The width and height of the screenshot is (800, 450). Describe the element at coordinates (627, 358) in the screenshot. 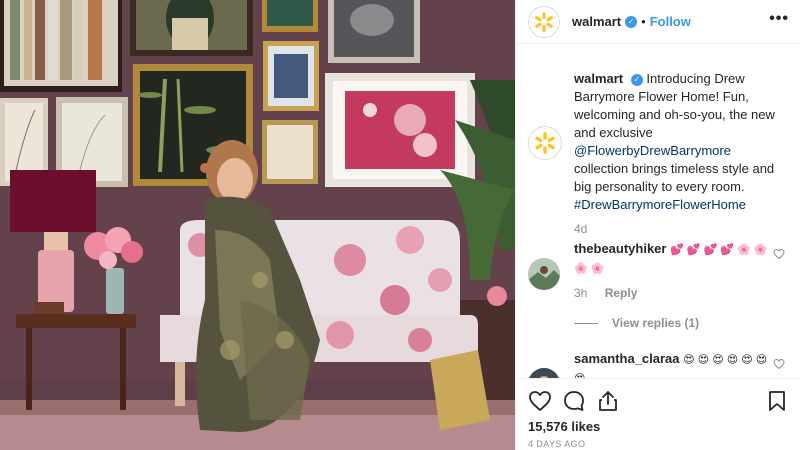

I see `comment-username: samantha_claraa` at that location.